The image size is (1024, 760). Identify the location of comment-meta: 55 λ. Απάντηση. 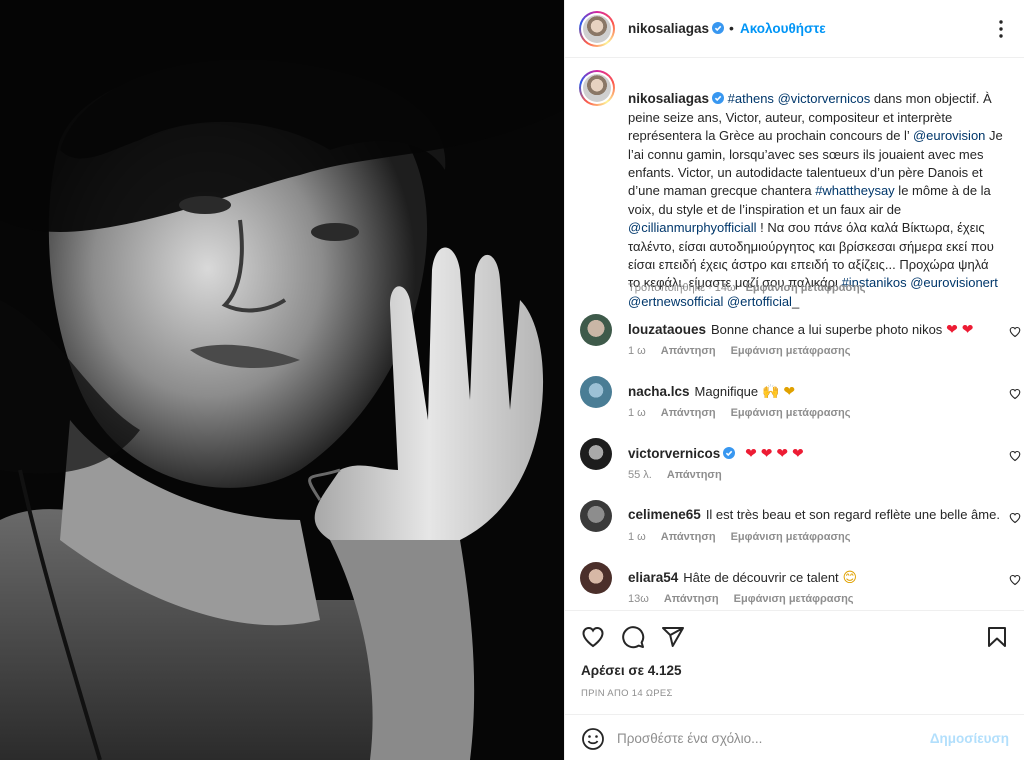
(682, 475).